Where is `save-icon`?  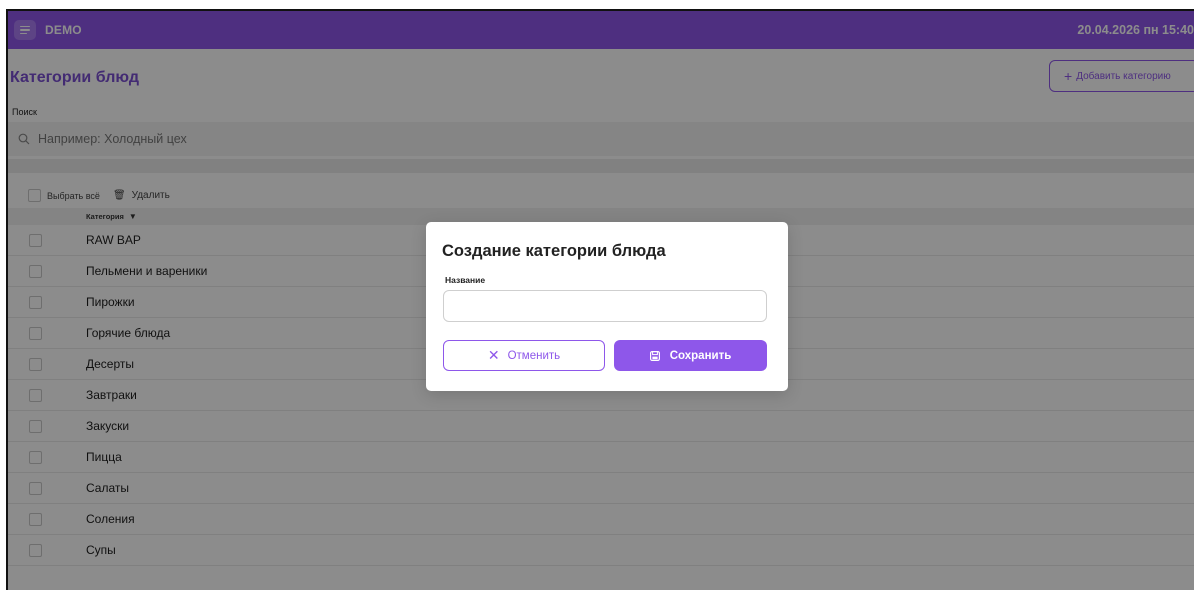
save-icon is located at coordinates (654, 355).